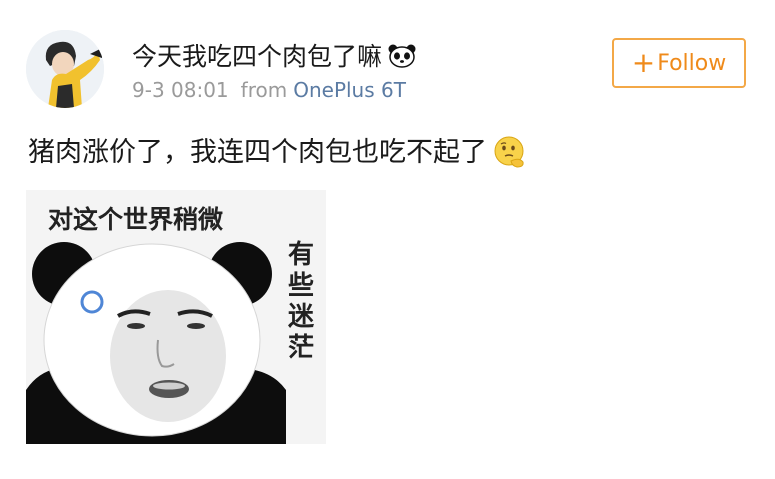  I want to click on timestamp: 9-3 08:01, so click(180, 90).